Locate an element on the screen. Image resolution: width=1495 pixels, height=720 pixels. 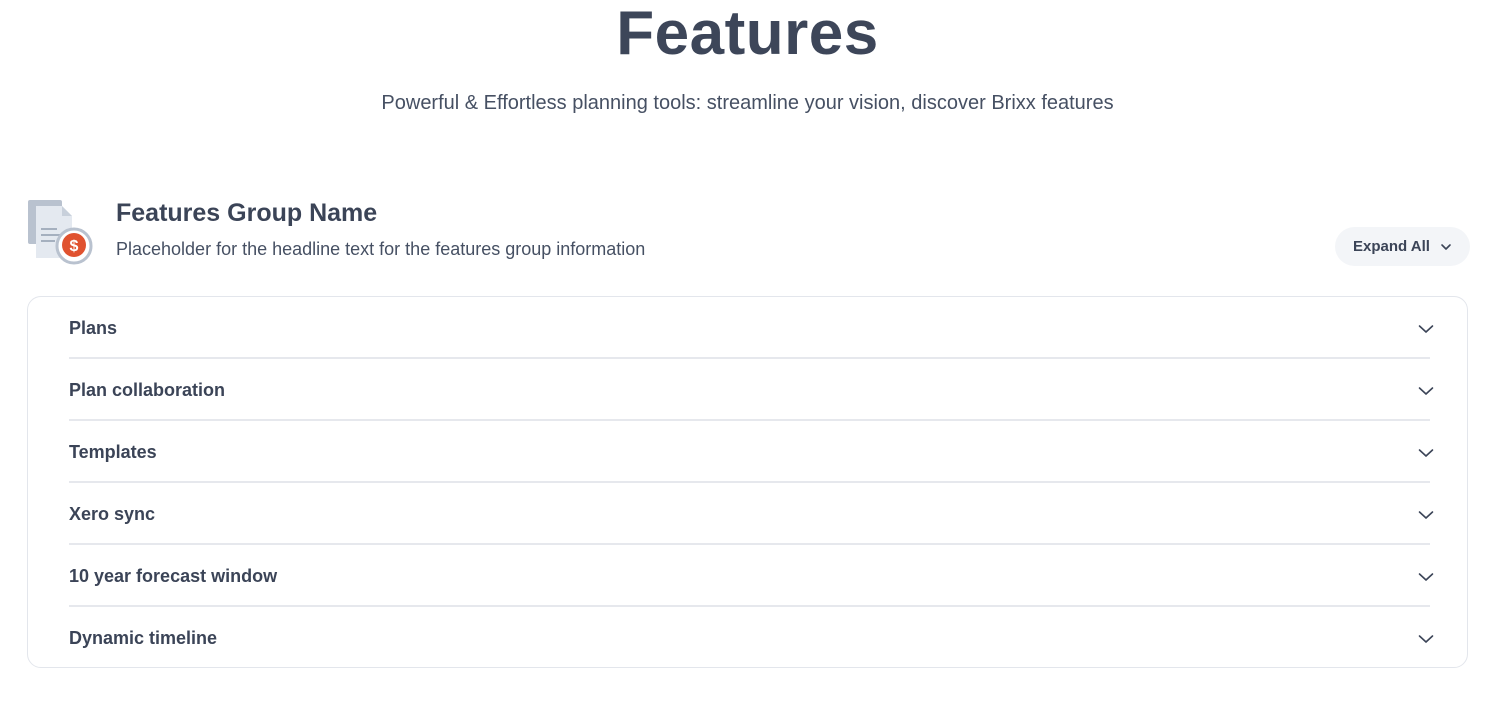
accordion-item-label: Dynamic timeline is located at coordinates (143, 638).